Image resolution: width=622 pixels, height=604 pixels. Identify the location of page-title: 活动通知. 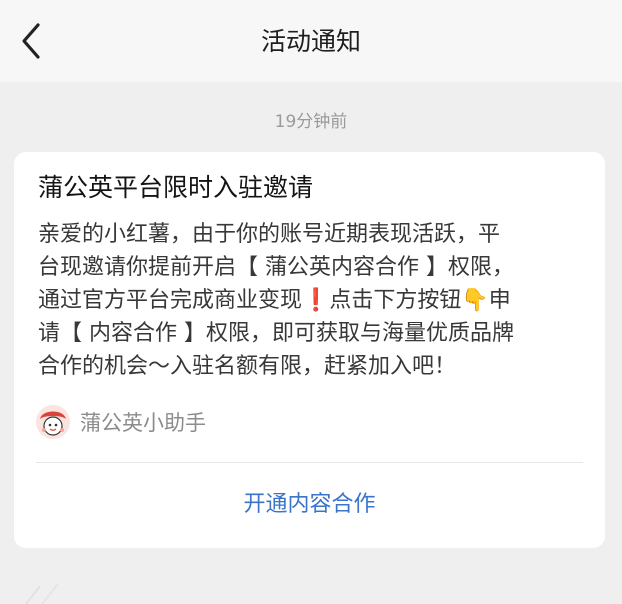
(310, 41).